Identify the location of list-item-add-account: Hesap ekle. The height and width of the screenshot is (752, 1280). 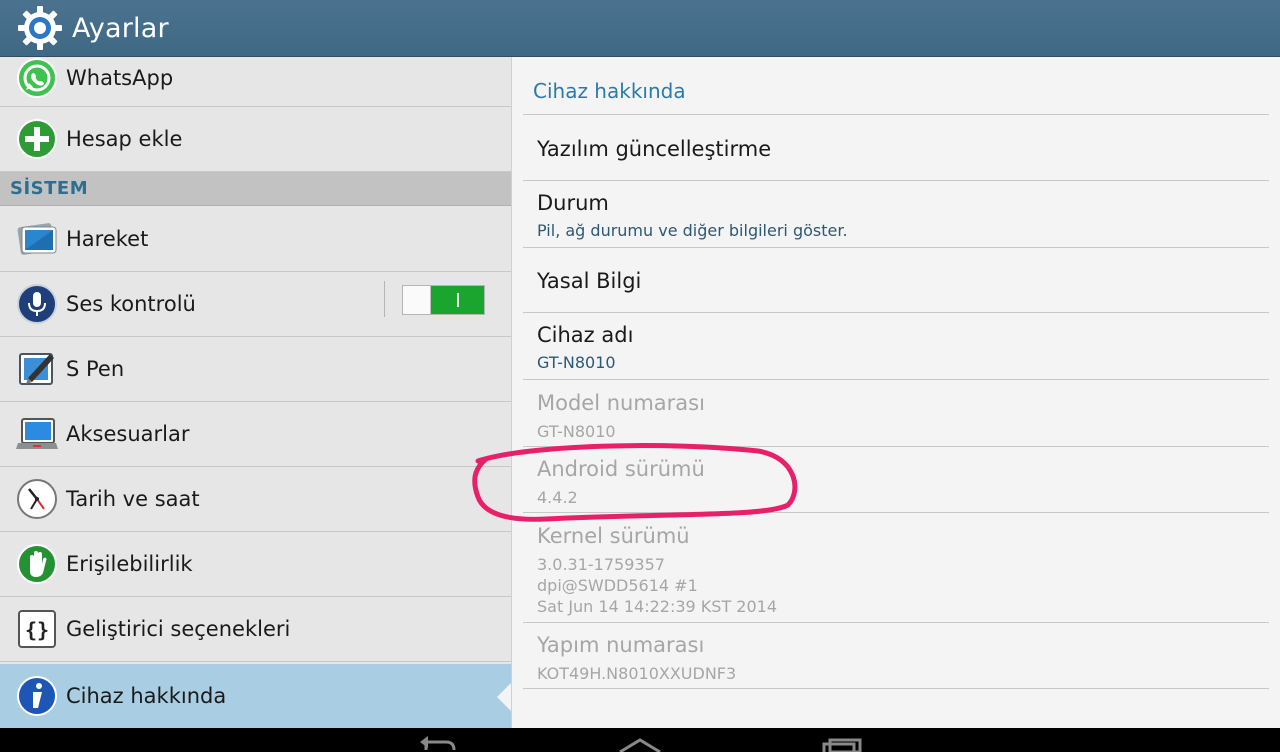
(255, 139).